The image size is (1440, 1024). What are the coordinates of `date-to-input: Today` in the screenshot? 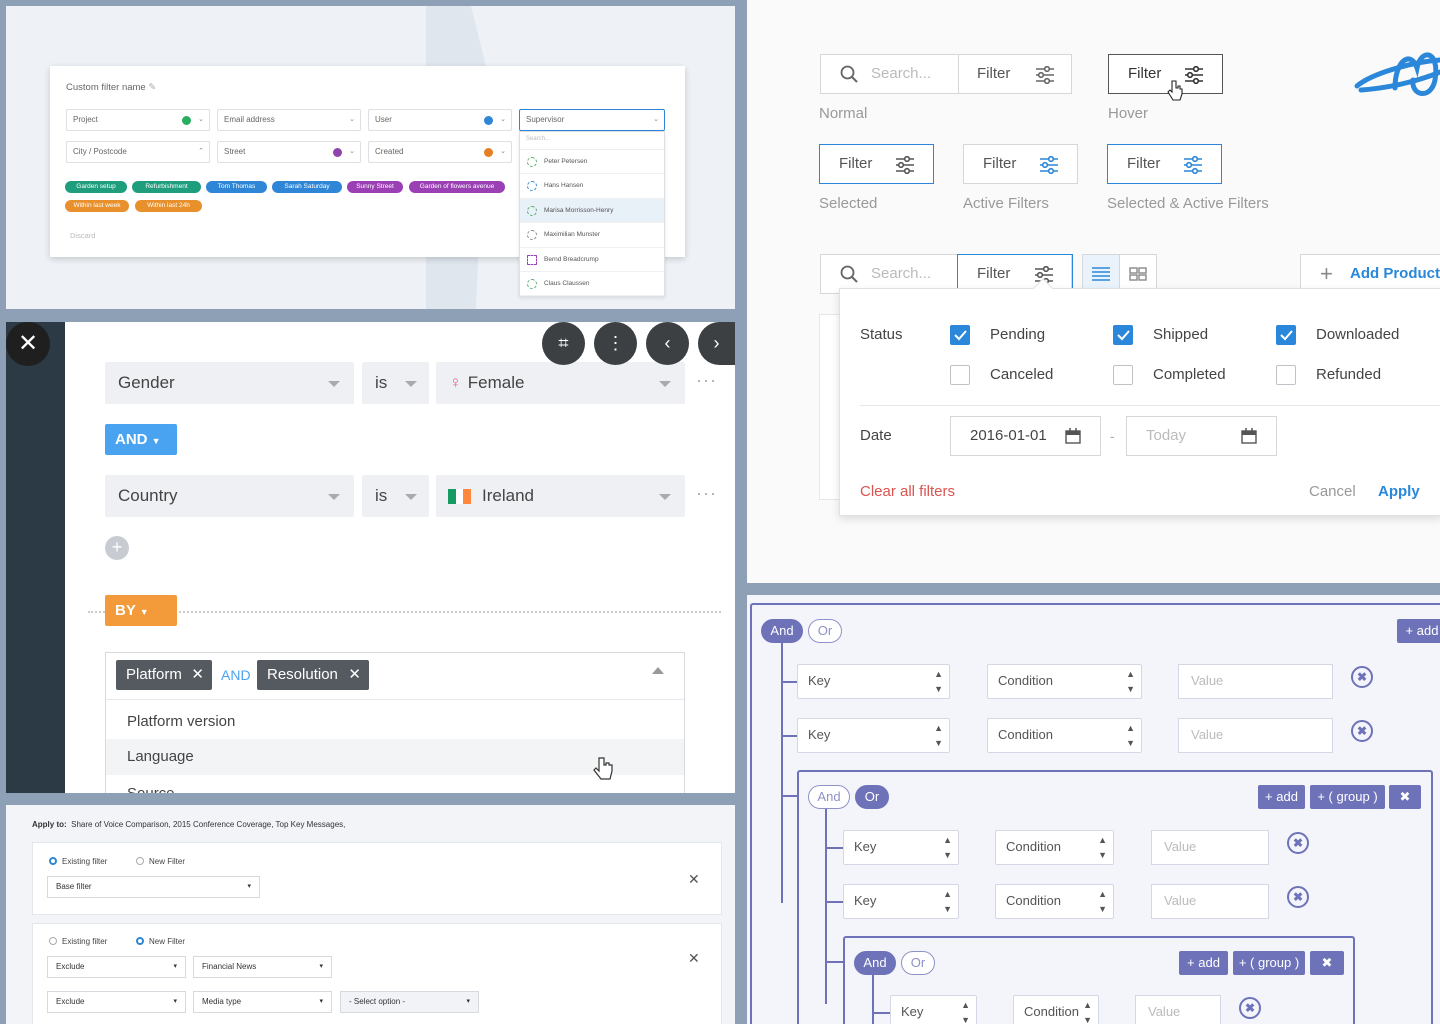 It's located at (1201, 436).